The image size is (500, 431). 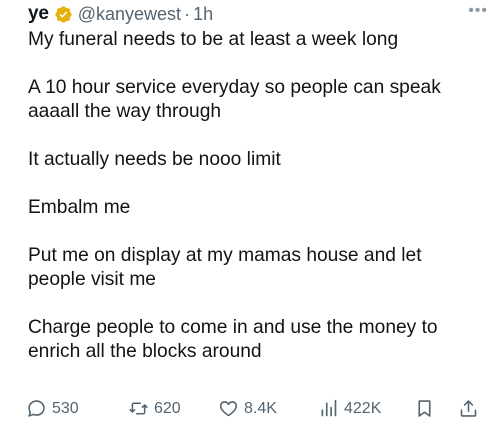 I want to click on reply-icon, so click(x=36, y=408).